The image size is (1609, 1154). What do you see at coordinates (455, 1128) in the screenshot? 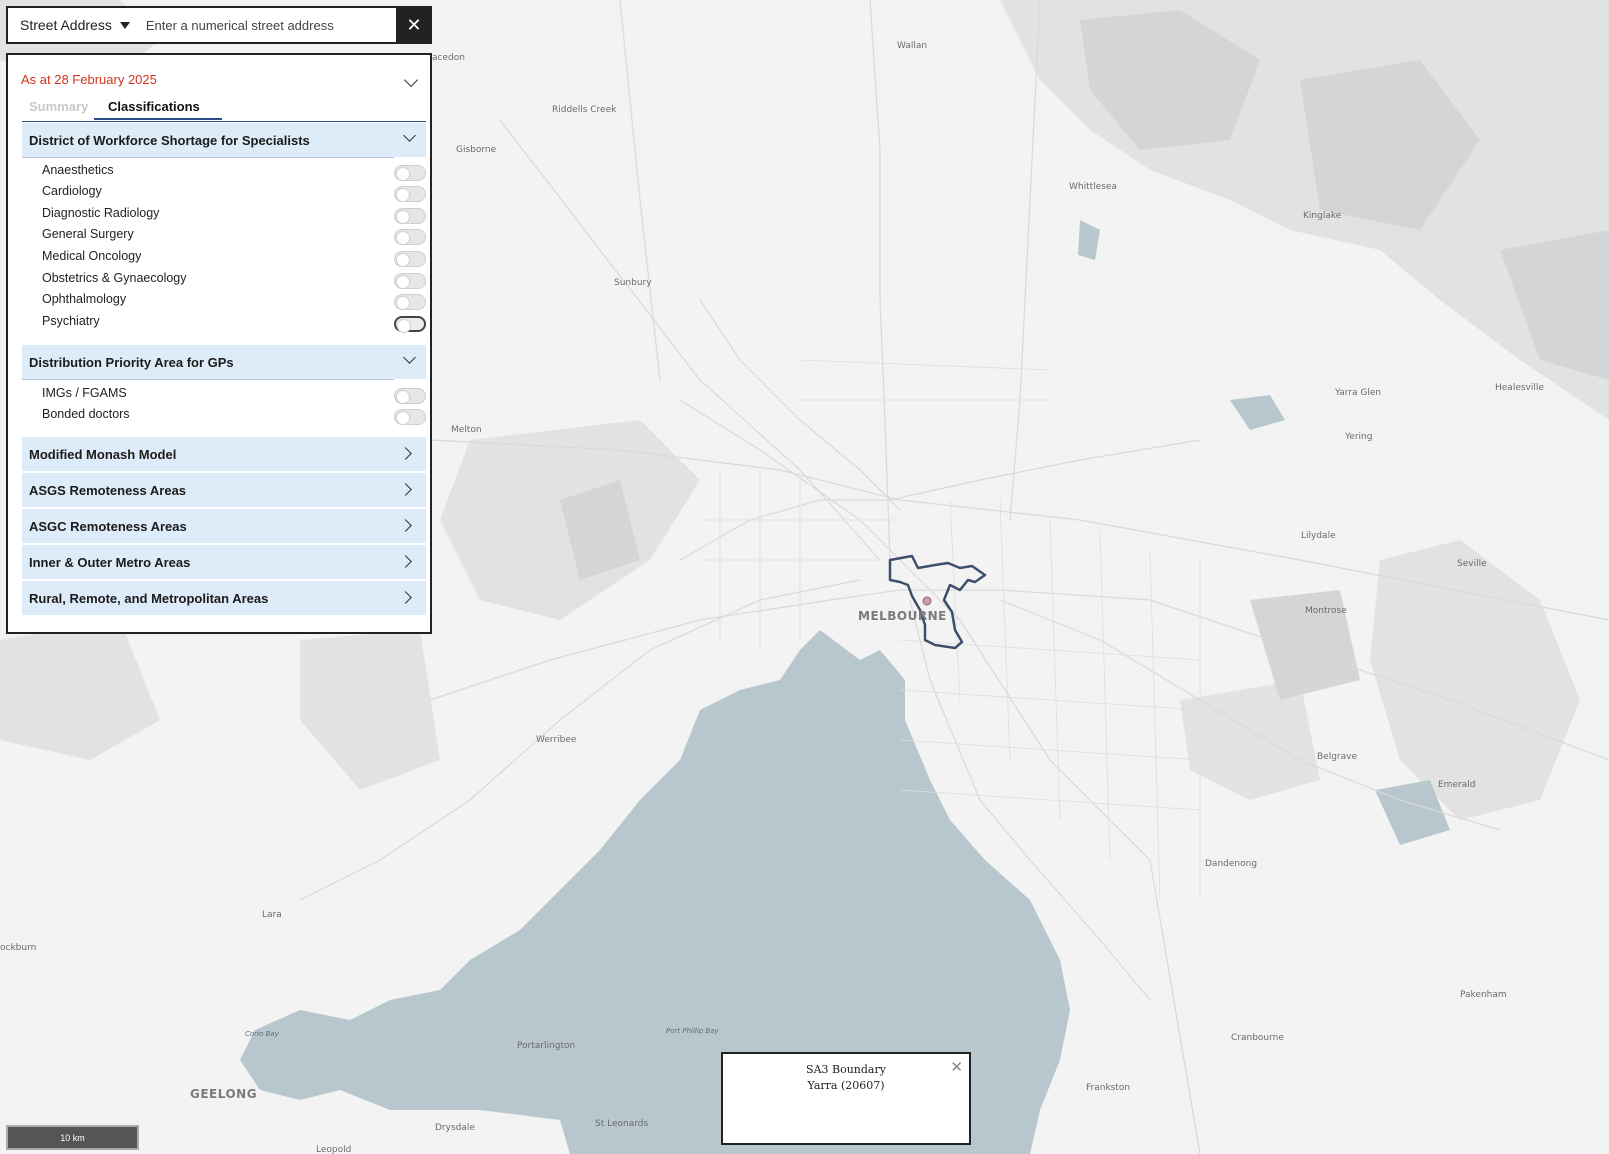
I see `place-drysdale: Drysdale` at bounding box center [455, 1128].